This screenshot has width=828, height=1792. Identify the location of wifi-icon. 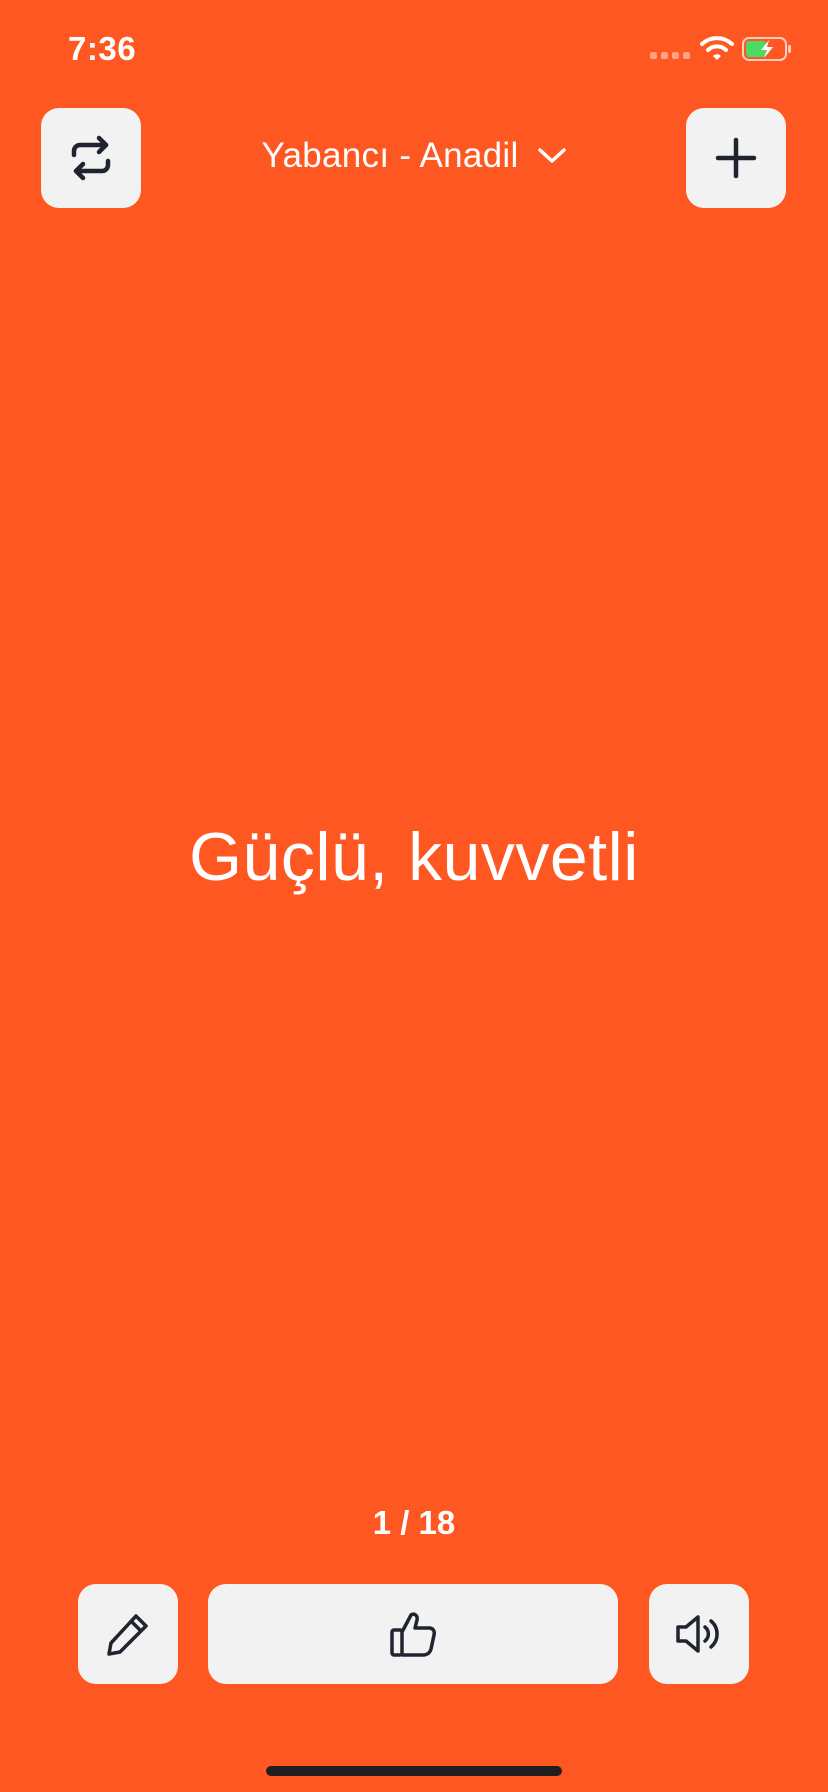
(717, 48).